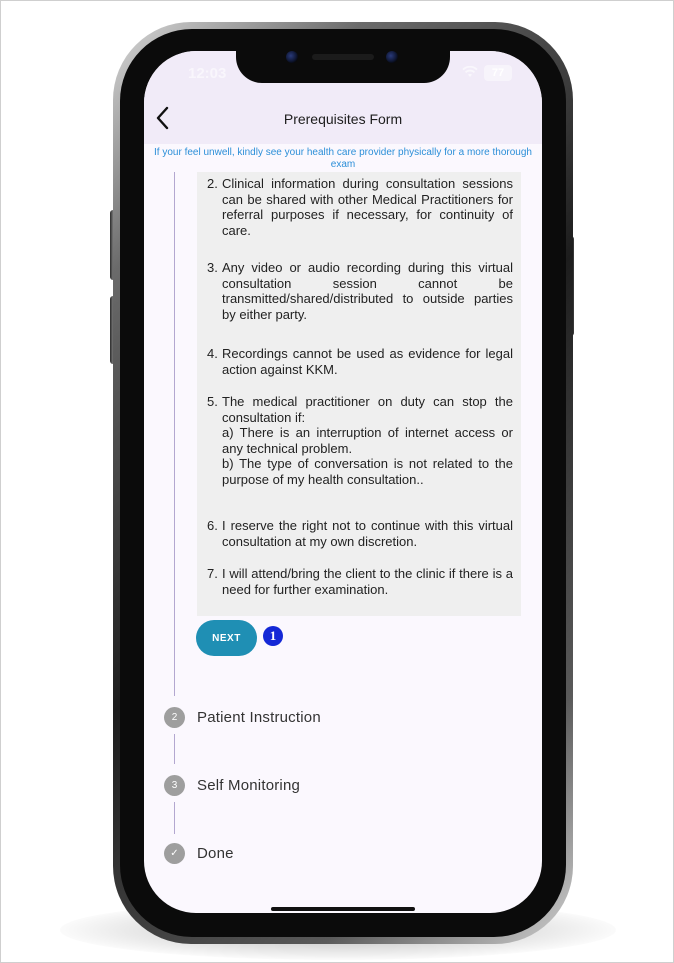 The height and width of the screenshot is (963, 674). Describe the element at coordinates (259, 717) in the screenshot. I see `step-label-patient-instruction: Patient Instruction` at that location.